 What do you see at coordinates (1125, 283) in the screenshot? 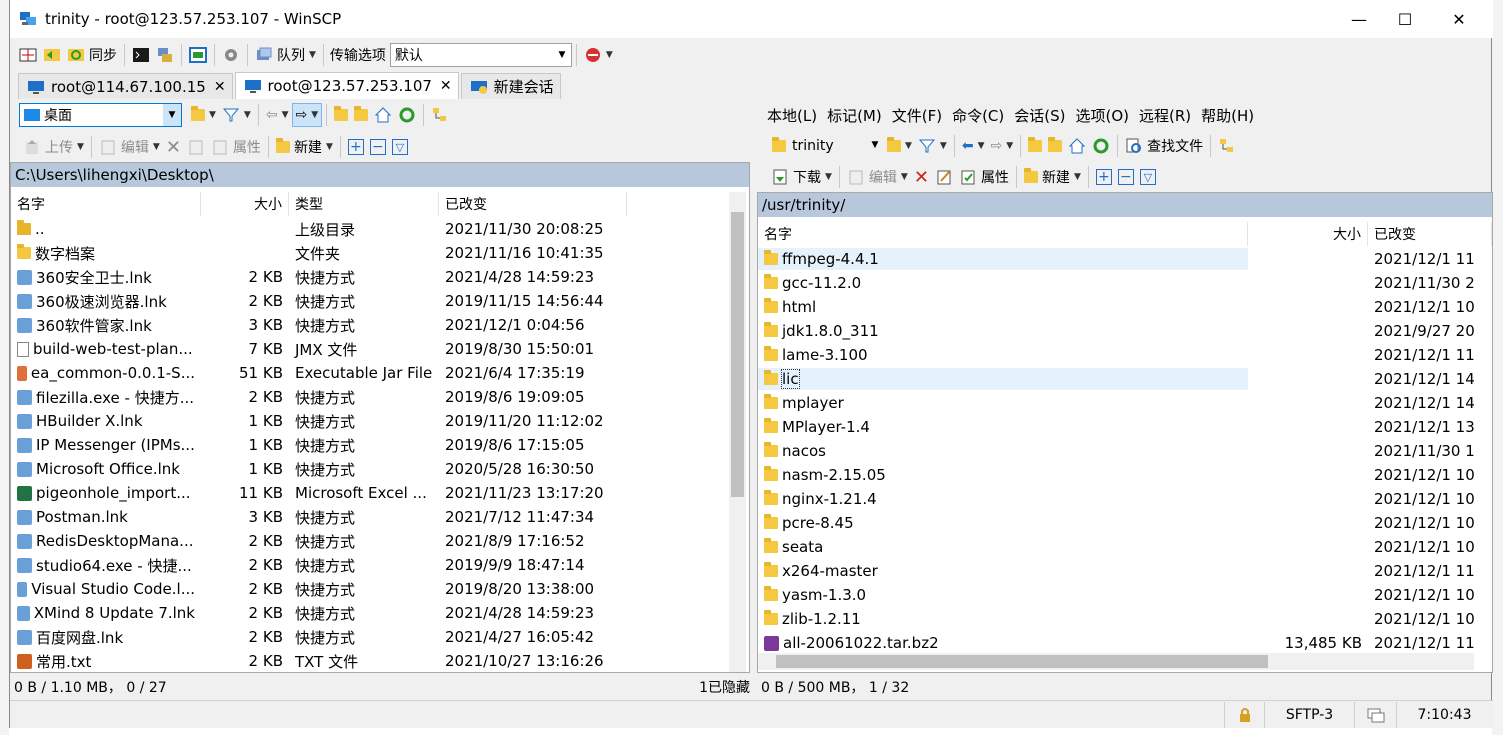
I see `table-row: gcc-11.2.0 2021/11/30 2` at bounding box center [1125, 283].